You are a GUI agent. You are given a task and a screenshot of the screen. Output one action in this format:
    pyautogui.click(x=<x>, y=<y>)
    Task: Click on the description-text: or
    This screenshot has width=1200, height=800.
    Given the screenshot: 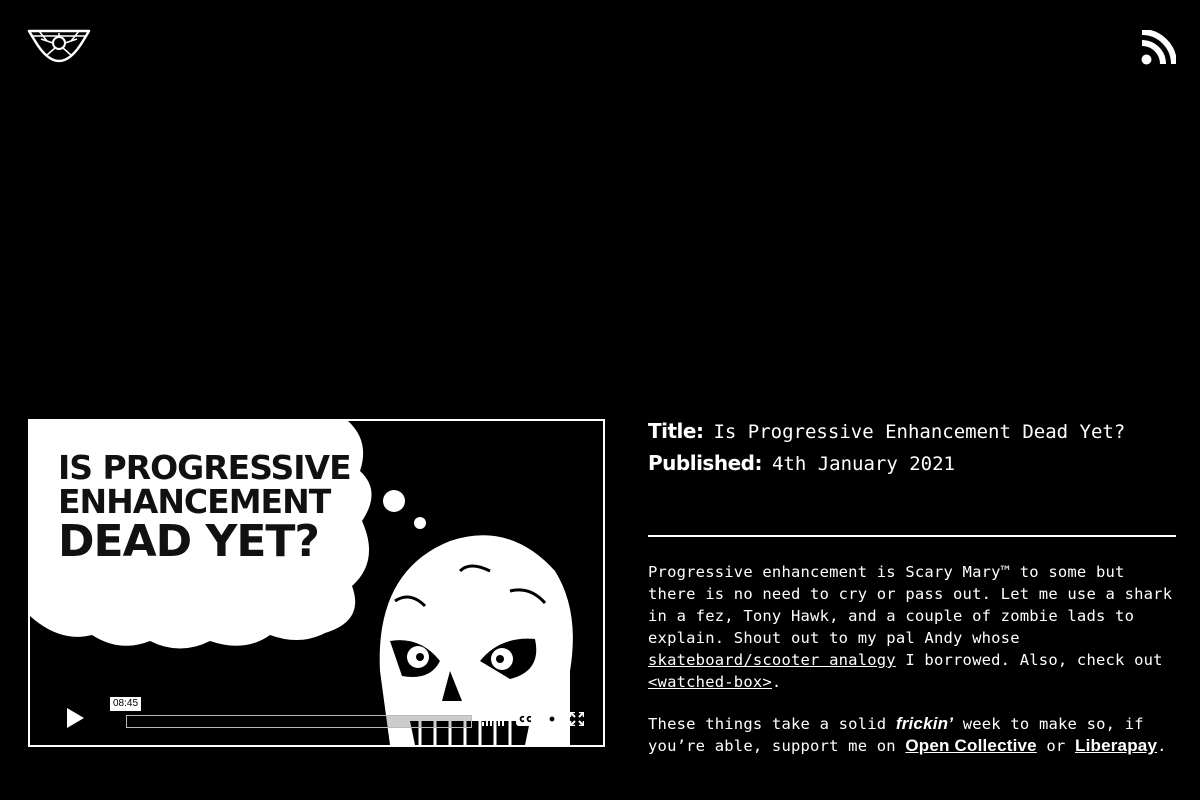 What is the action you would take?
    pyautogui.click(x=1055, y=746)
    